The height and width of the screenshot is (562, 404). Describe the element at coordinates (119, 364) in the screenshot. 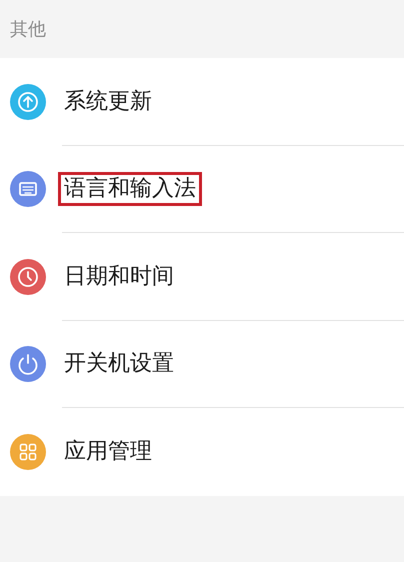

I see `item-label: 开关机设置` at that location.